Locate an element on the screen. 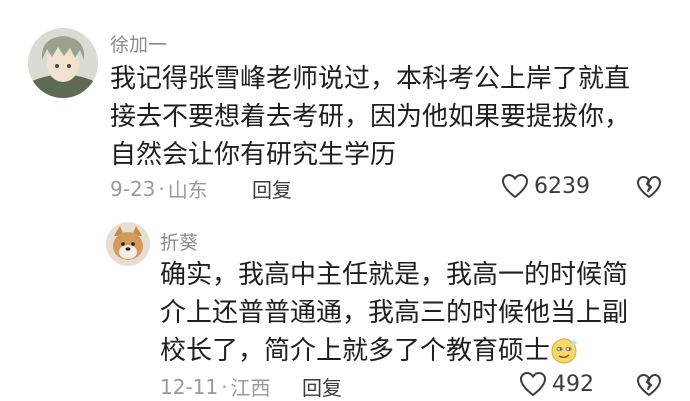 This screenshot has height=401, width=690. comment-meta: 12-11 · 江西 is located at coordinates (215, 386).